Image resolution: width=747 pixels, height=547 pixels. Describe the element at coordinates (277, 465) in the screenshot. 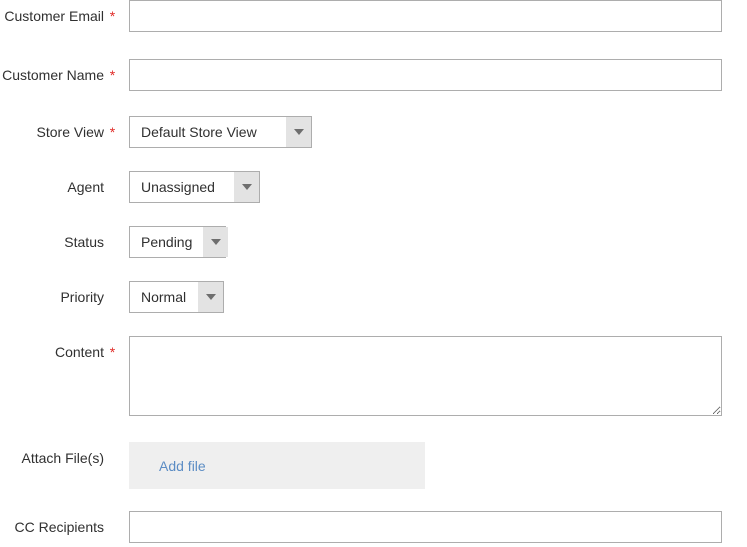

I see `attach-file-dropzone: Add file` at that location.